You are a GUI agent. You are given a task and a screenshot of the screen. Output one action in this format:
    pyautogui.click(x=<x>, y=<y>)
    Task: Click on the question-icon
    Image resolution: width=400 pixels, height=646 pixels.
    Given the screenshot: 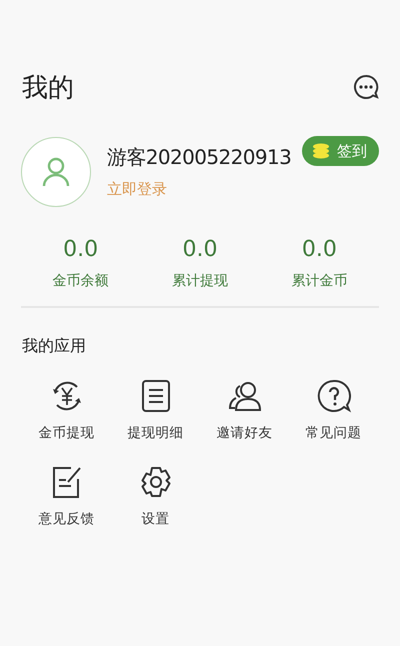 What is the action you would take?
    pyautogui.click(x=333, y=396)
    